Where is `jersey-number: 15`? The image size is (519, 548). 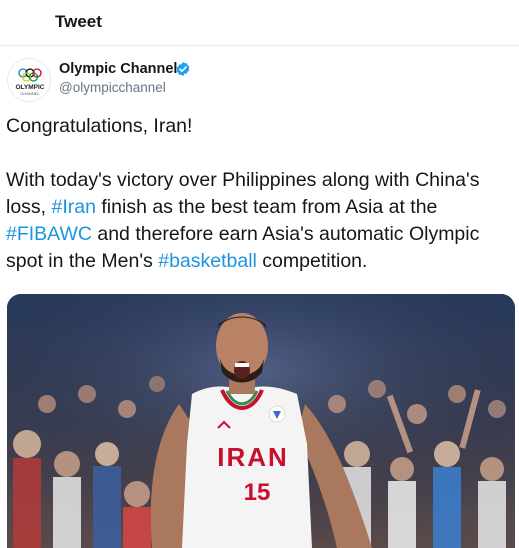 jersey-number: 15 is located at coordinates (257, 492).